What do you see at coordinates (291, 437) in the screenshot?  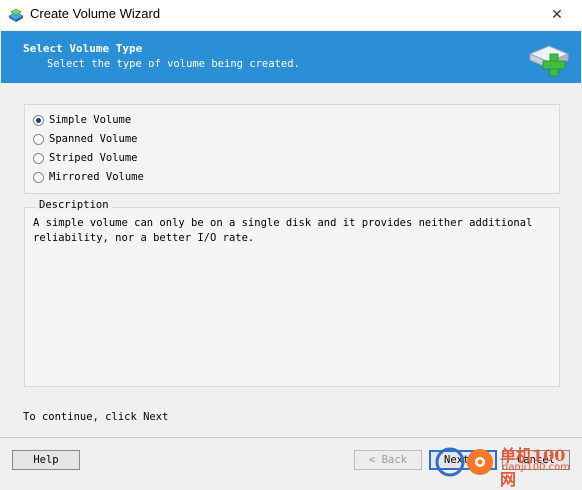 I see `footer-divider` at bounding box center [291, 437].